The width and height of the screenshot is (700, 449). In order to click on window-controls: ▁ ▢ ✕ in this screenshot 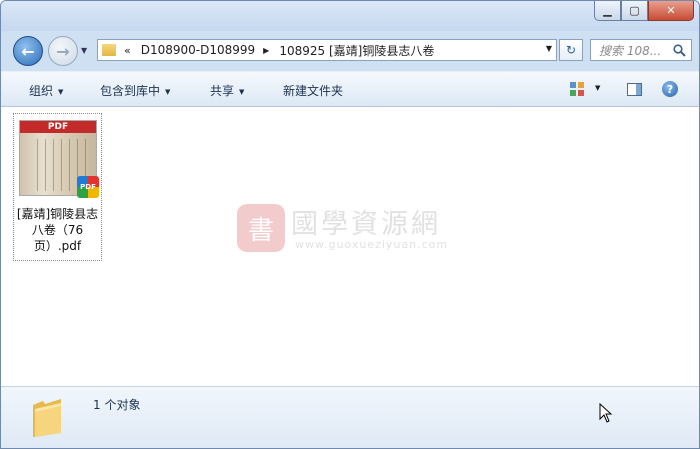, I will do `click(644, 11)`.